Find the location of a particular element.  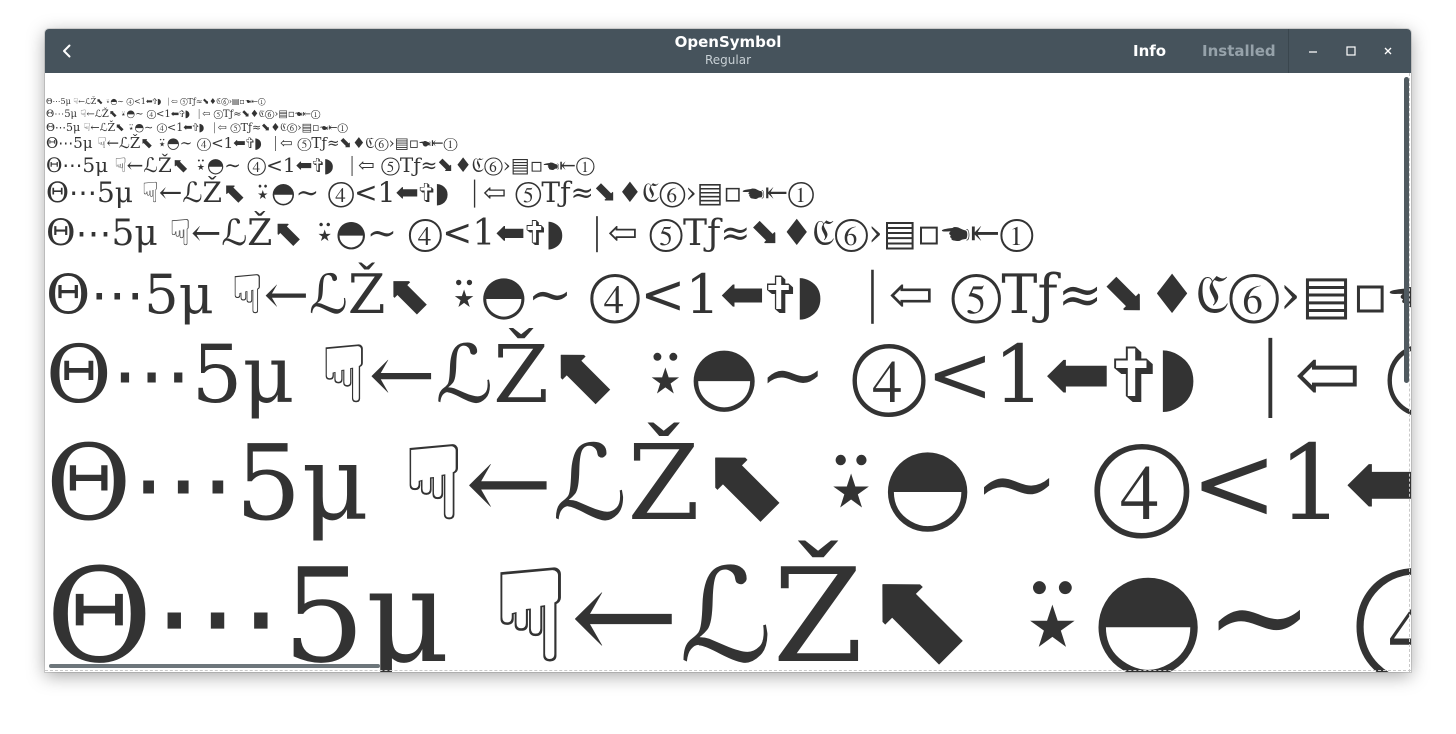

preview-line-72: Θ⋯5μ ☟←ℒŽ⬉ ⍣◓∼ ④<1⬅✞◗⎹ ⇦ ⑤Tƒ≈⬊♦ℭ⑥›▤▫☚⇤① is located at coordinates (728, 374).